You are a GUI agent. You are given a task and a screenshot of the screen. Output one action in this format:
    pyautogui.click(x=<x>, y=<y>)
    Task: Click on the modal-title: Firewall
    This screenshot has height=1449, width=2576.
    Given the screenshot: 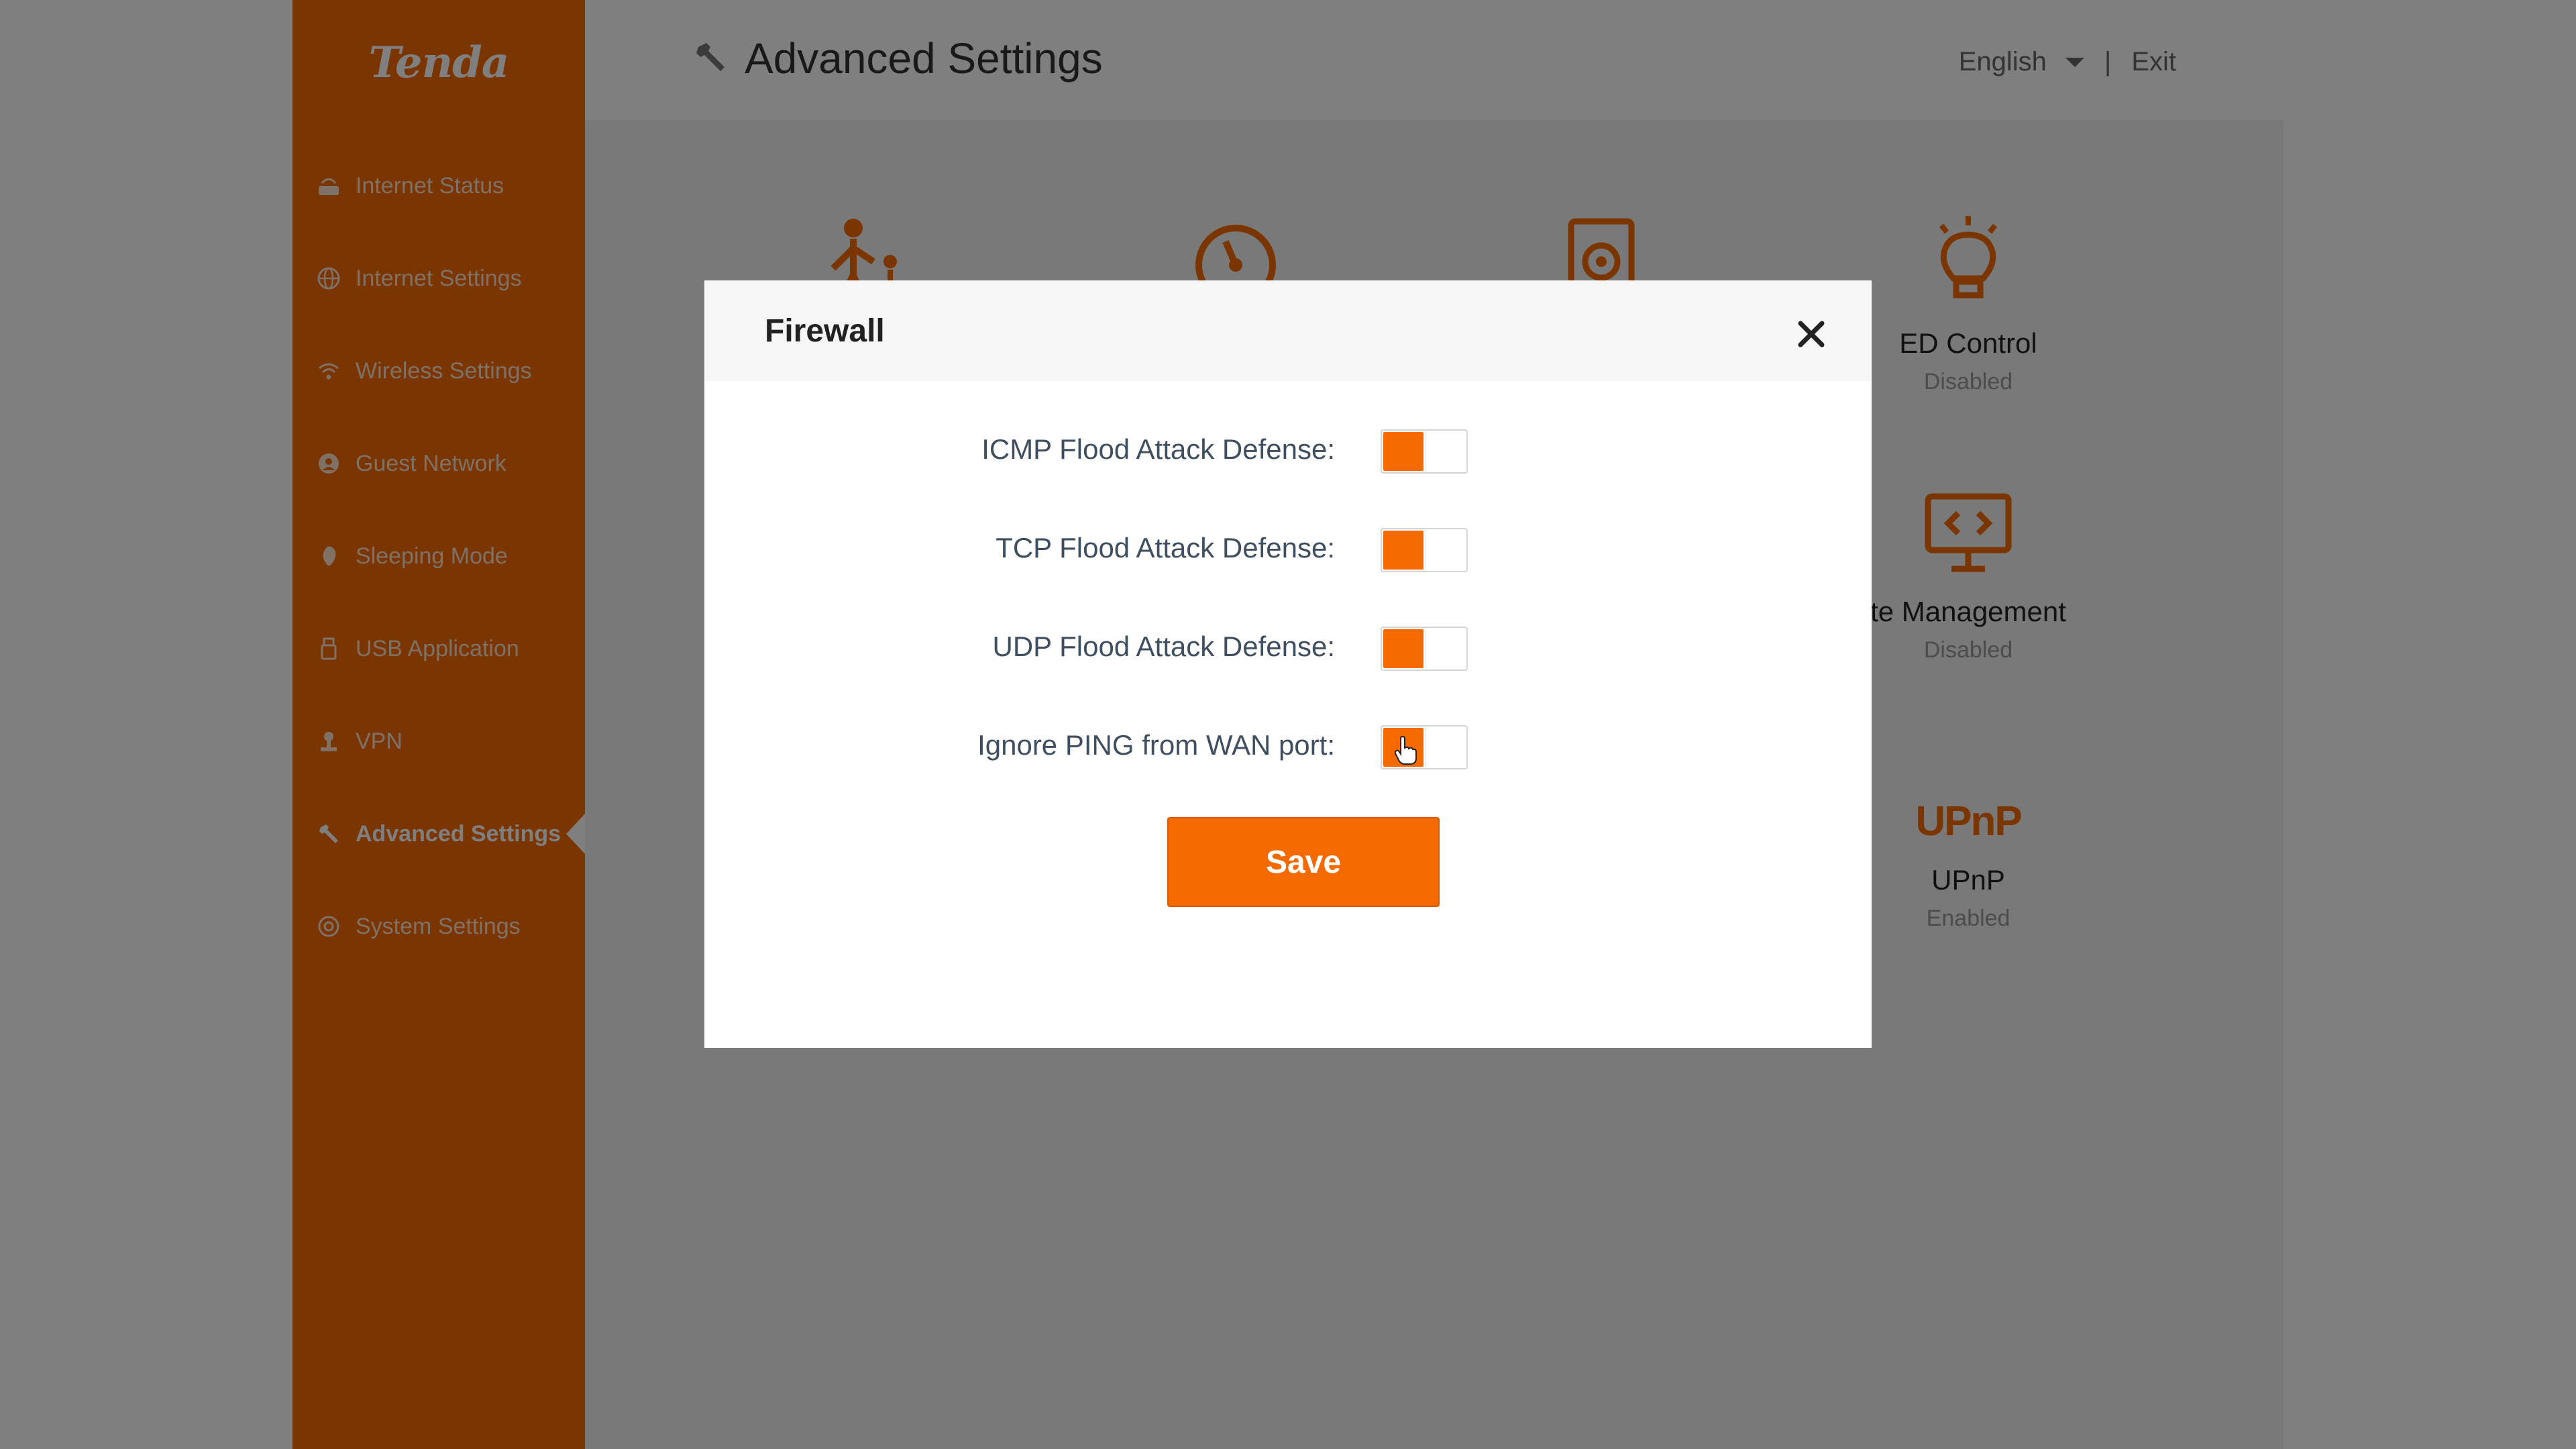 What is the action you would take?
    pyautogui.click(x=825, y=331)
    